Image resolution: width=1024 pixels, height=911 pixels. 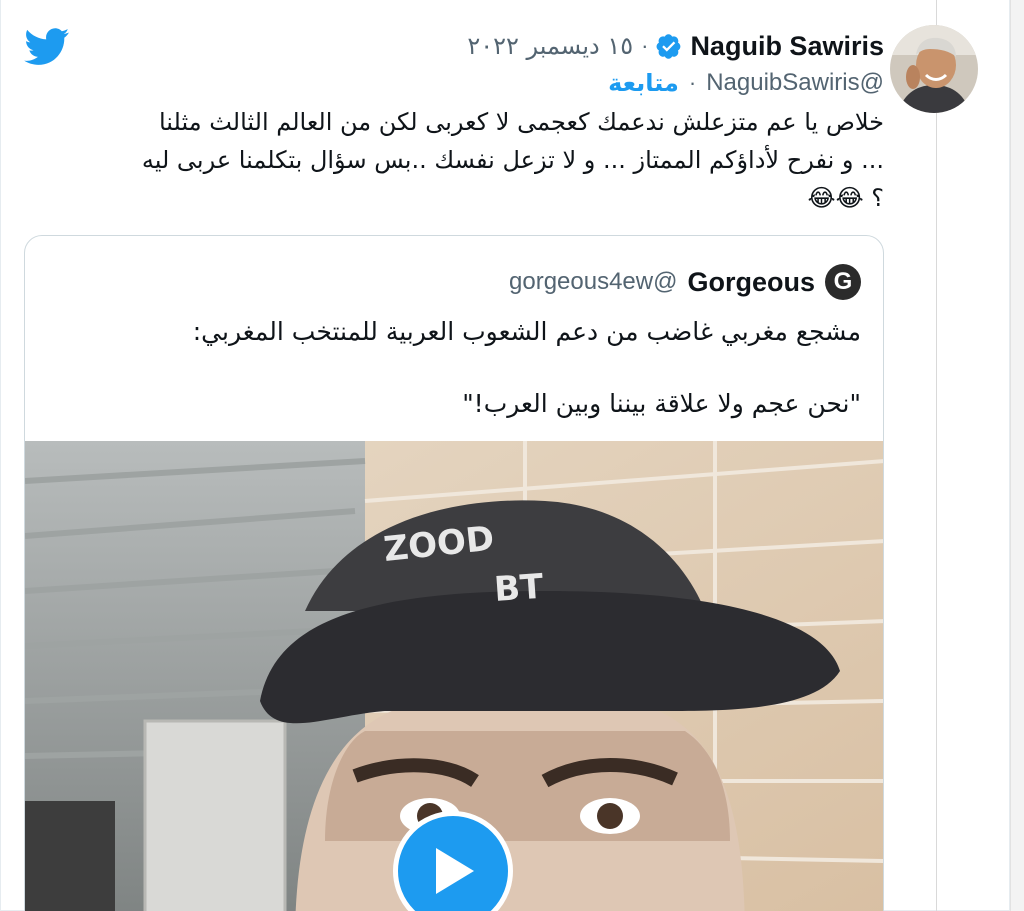 I want to click on quoted-text-line: "نحن عجم ولا علاقة بيننا وبين العرب!", so click(x=661, y=403).